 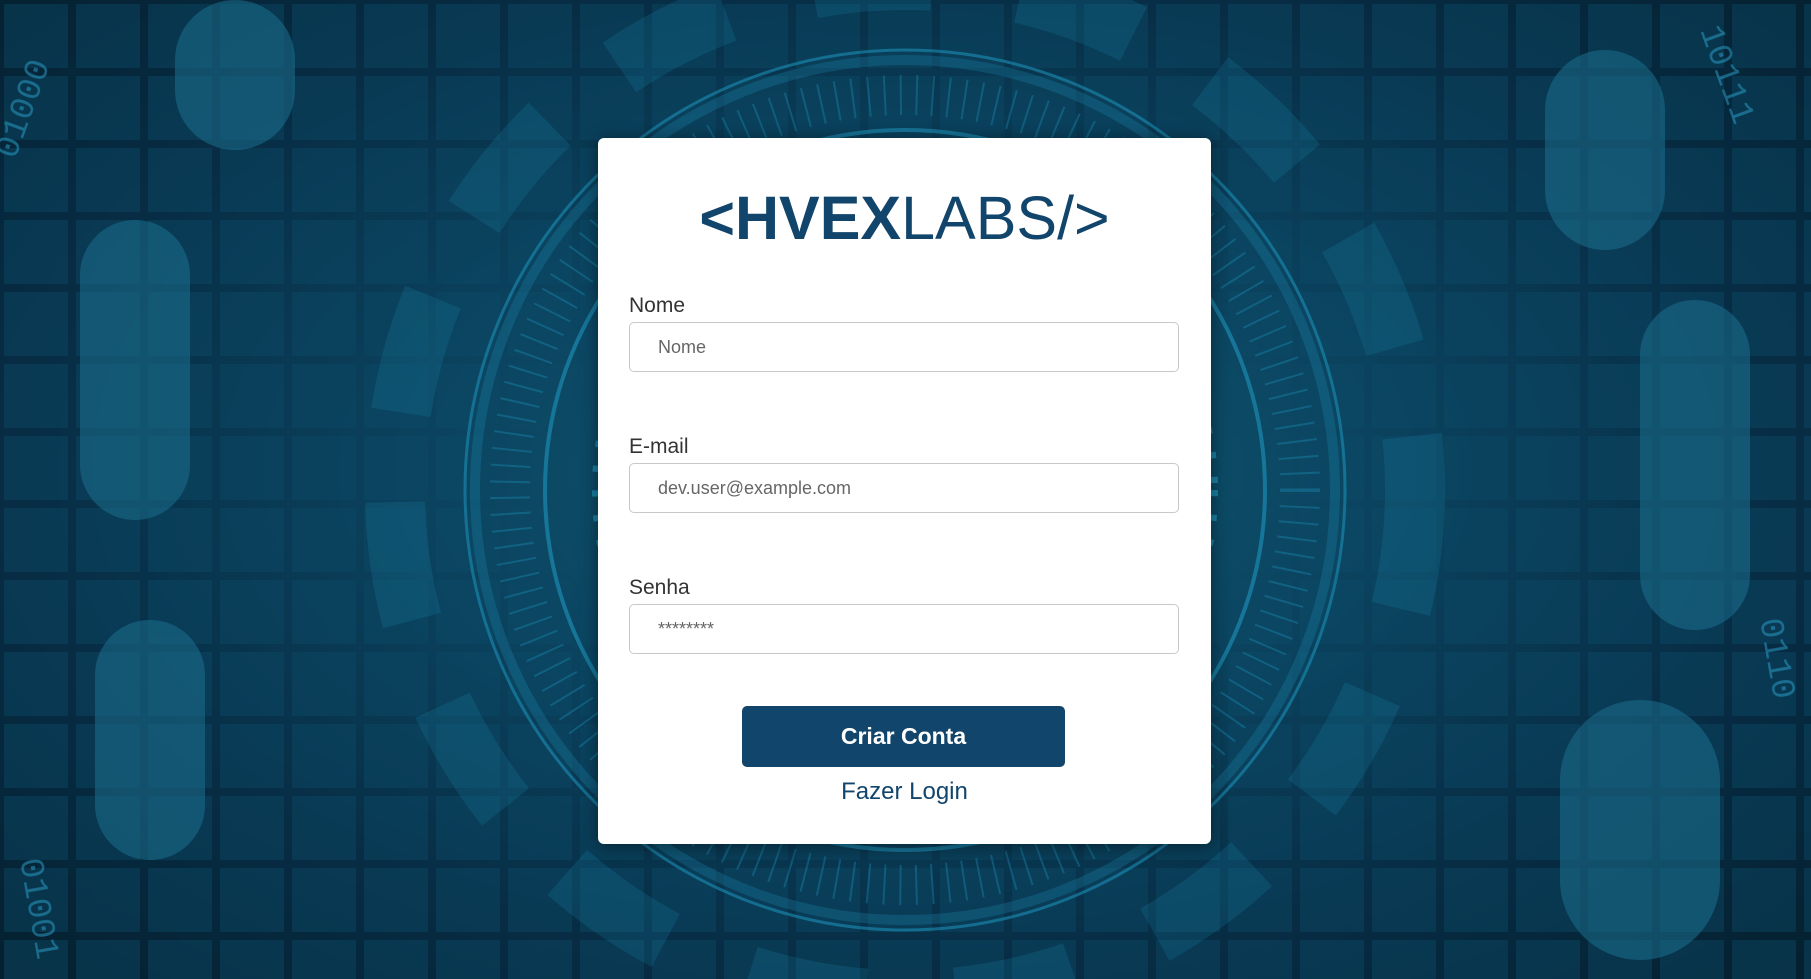 What do you see at coordinates (904, 629) in the screenshot?
I see `password-input` at bounding box center [904, 629].